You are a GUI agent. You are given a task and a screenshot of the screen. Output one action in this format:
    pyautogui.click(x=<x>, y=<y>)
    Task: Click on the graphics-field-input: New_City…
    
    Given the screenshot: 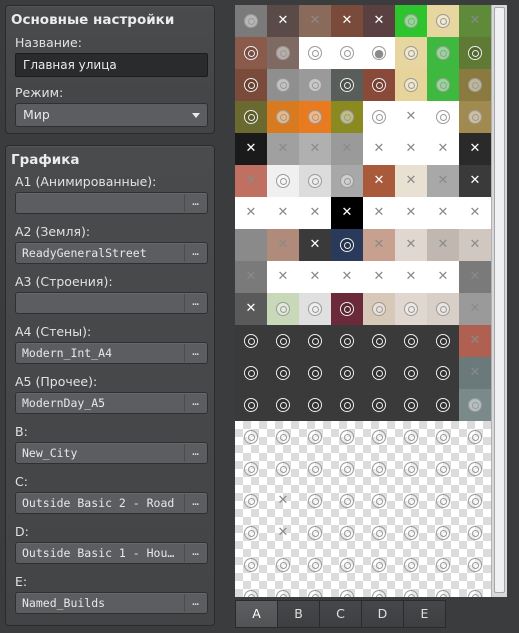 What is the action you would take?
    pyautogui.click(x=111, y=453)
    